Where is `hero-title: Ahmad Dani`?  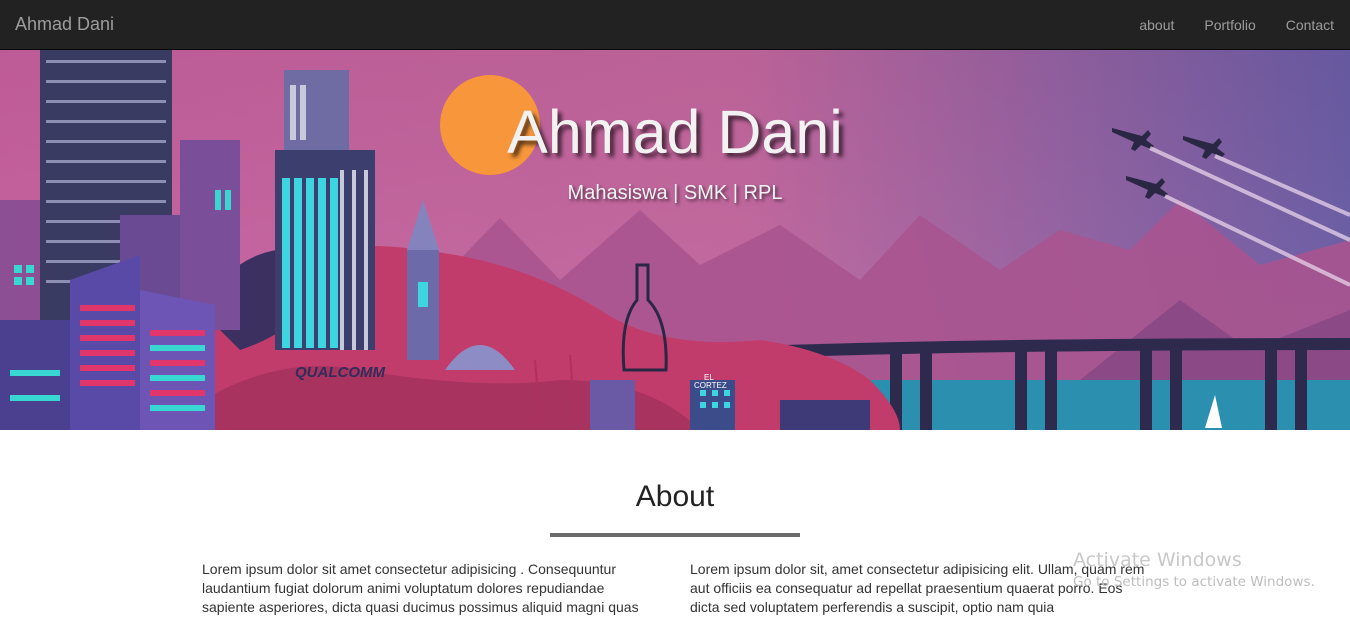 hero-title: Ahmad Dani is located at coordinates (675, 132).